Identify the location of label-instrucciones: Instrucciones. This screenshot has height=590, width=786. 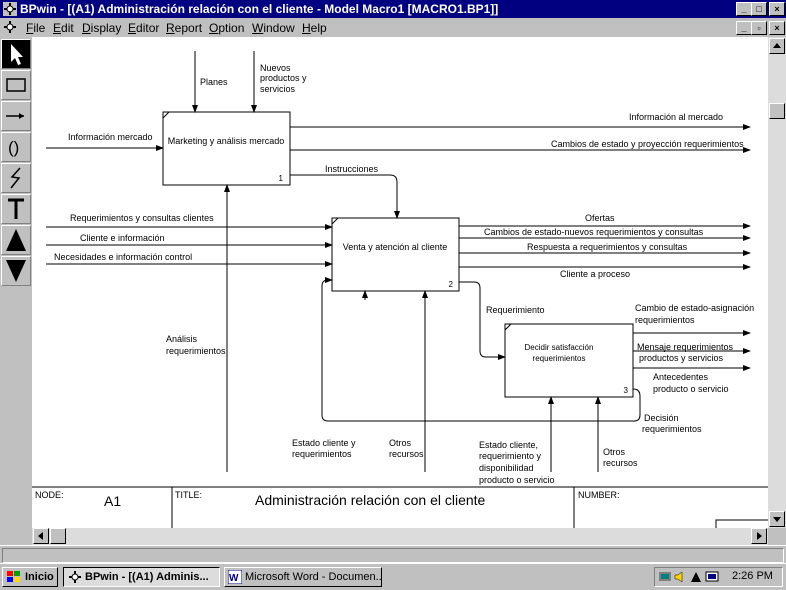
(352, 169).